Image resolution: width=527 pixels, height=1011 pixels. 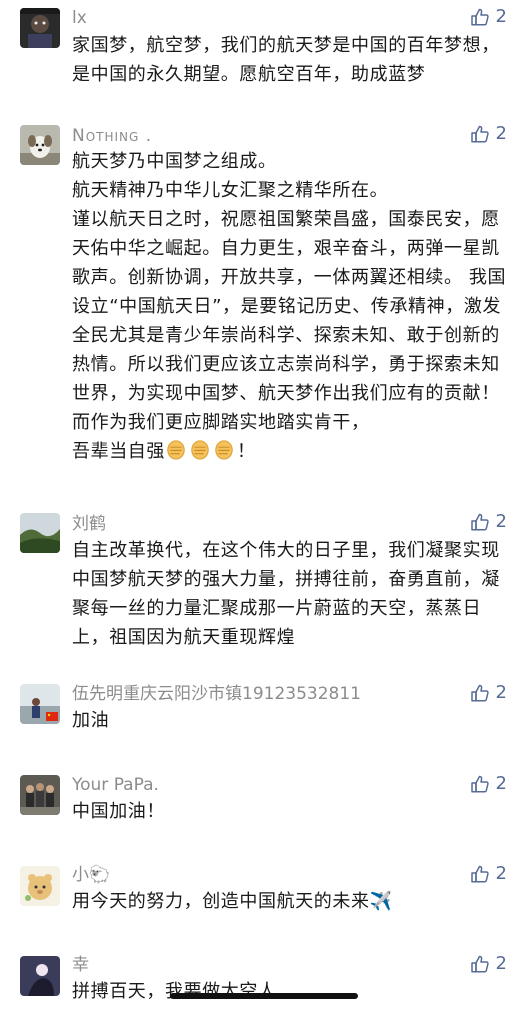 I want to click on comment-author-name: Nothing ., so click(x=112, y=136).